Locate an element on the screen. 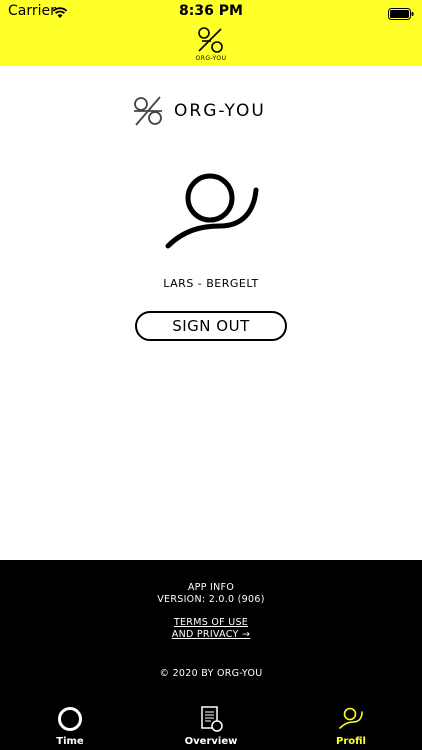 The image size is (422, 750). brand-logo: ORG-YOU is located at coordinates (207, 112).